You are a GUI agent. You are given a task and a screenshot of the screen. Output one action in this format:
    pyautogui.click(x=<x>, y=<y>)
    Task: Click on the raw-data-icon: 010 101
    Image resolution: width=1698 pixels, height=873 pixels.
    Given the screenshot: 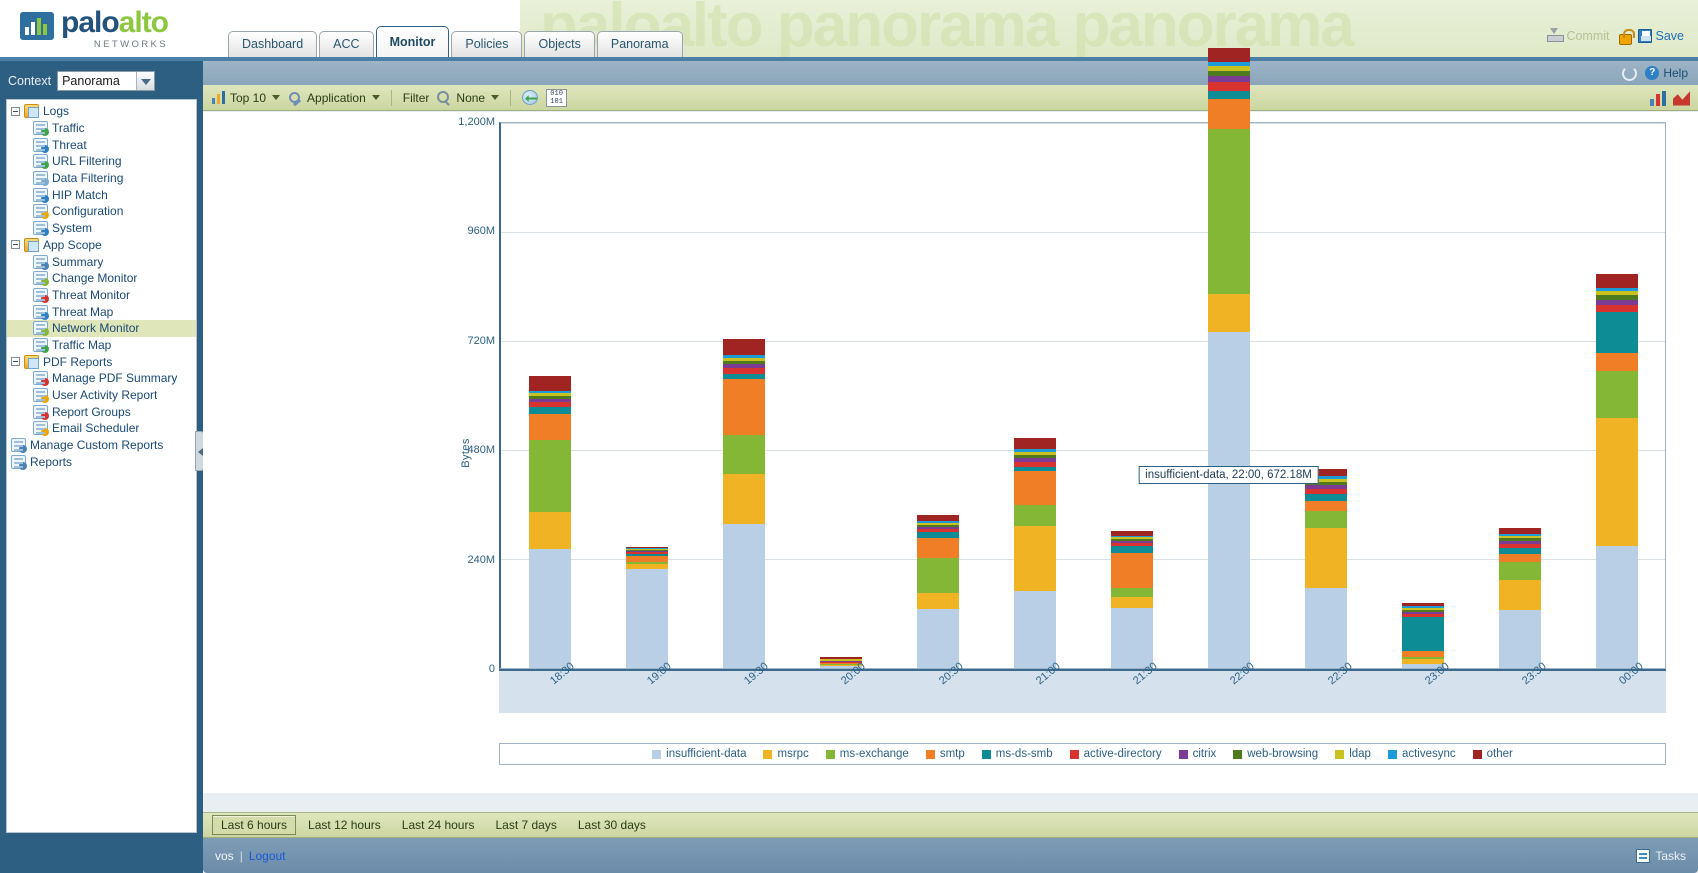 What is the action you would take?
    pyautogui.click(x=557, y=97)
    